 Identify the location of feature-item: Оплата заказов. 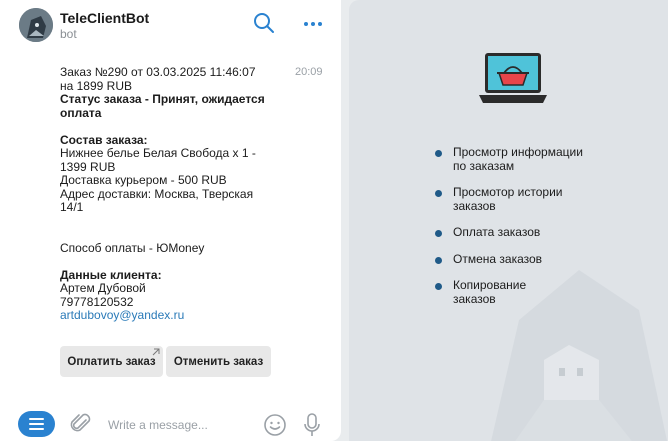
(540, 232).